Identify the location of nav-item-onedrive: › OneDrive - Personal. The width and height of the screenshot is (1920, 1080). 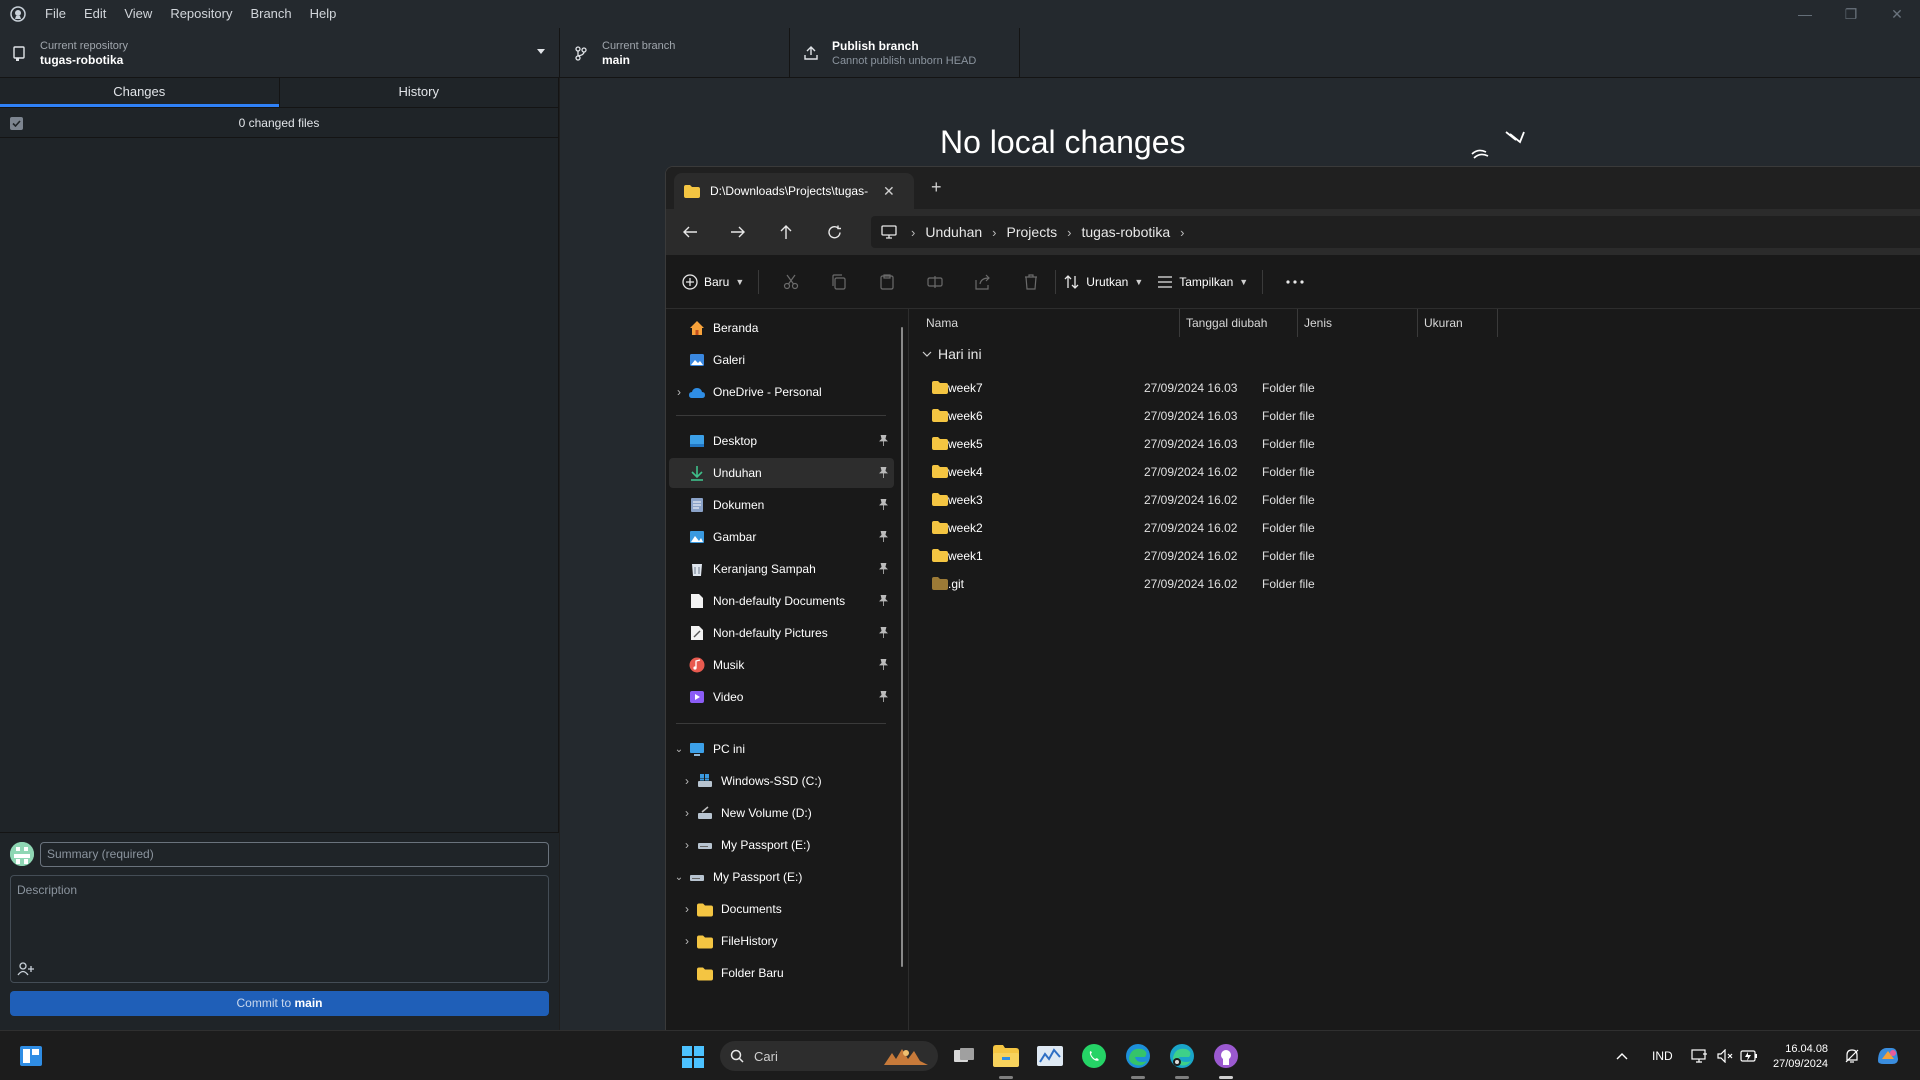
(781, 392).